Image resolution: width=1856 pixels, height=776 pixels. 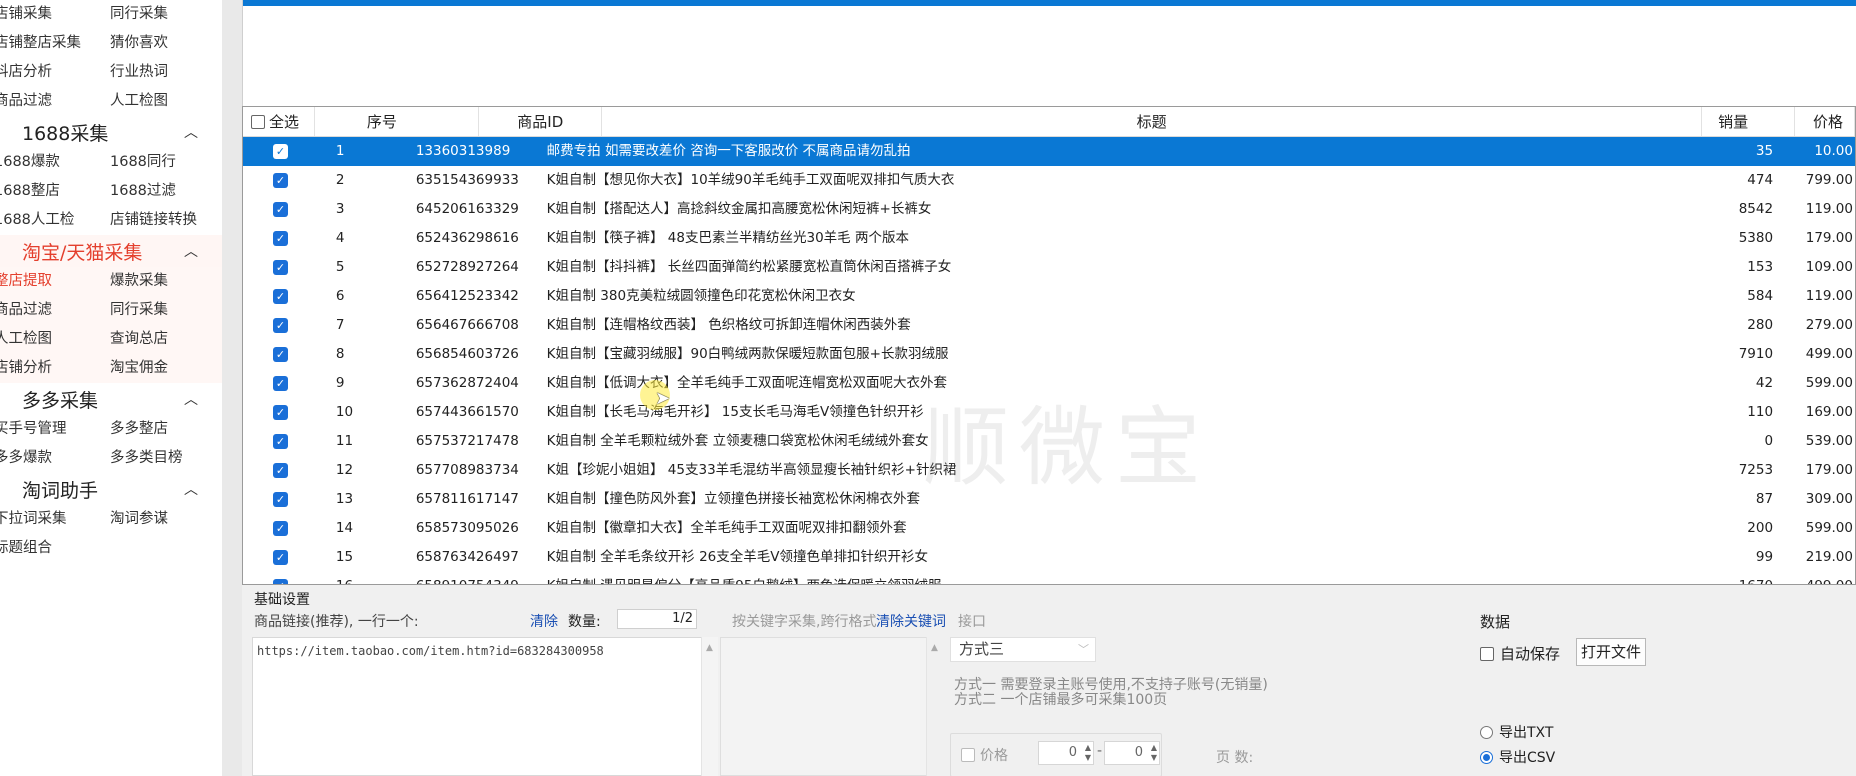 I want to click on keyword-textarea, so click(x=830, y=706).